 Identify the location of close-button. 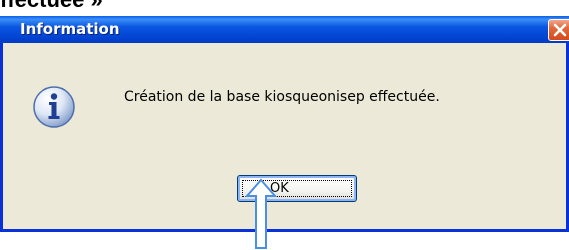
(558, 30).